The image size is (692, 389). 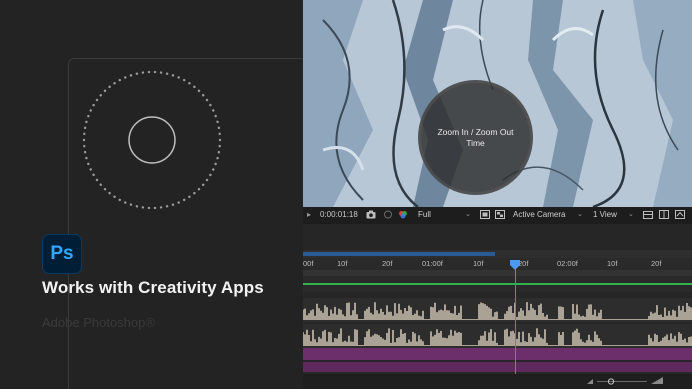 I want to click on work-area-range, so click(x=399, y=254).